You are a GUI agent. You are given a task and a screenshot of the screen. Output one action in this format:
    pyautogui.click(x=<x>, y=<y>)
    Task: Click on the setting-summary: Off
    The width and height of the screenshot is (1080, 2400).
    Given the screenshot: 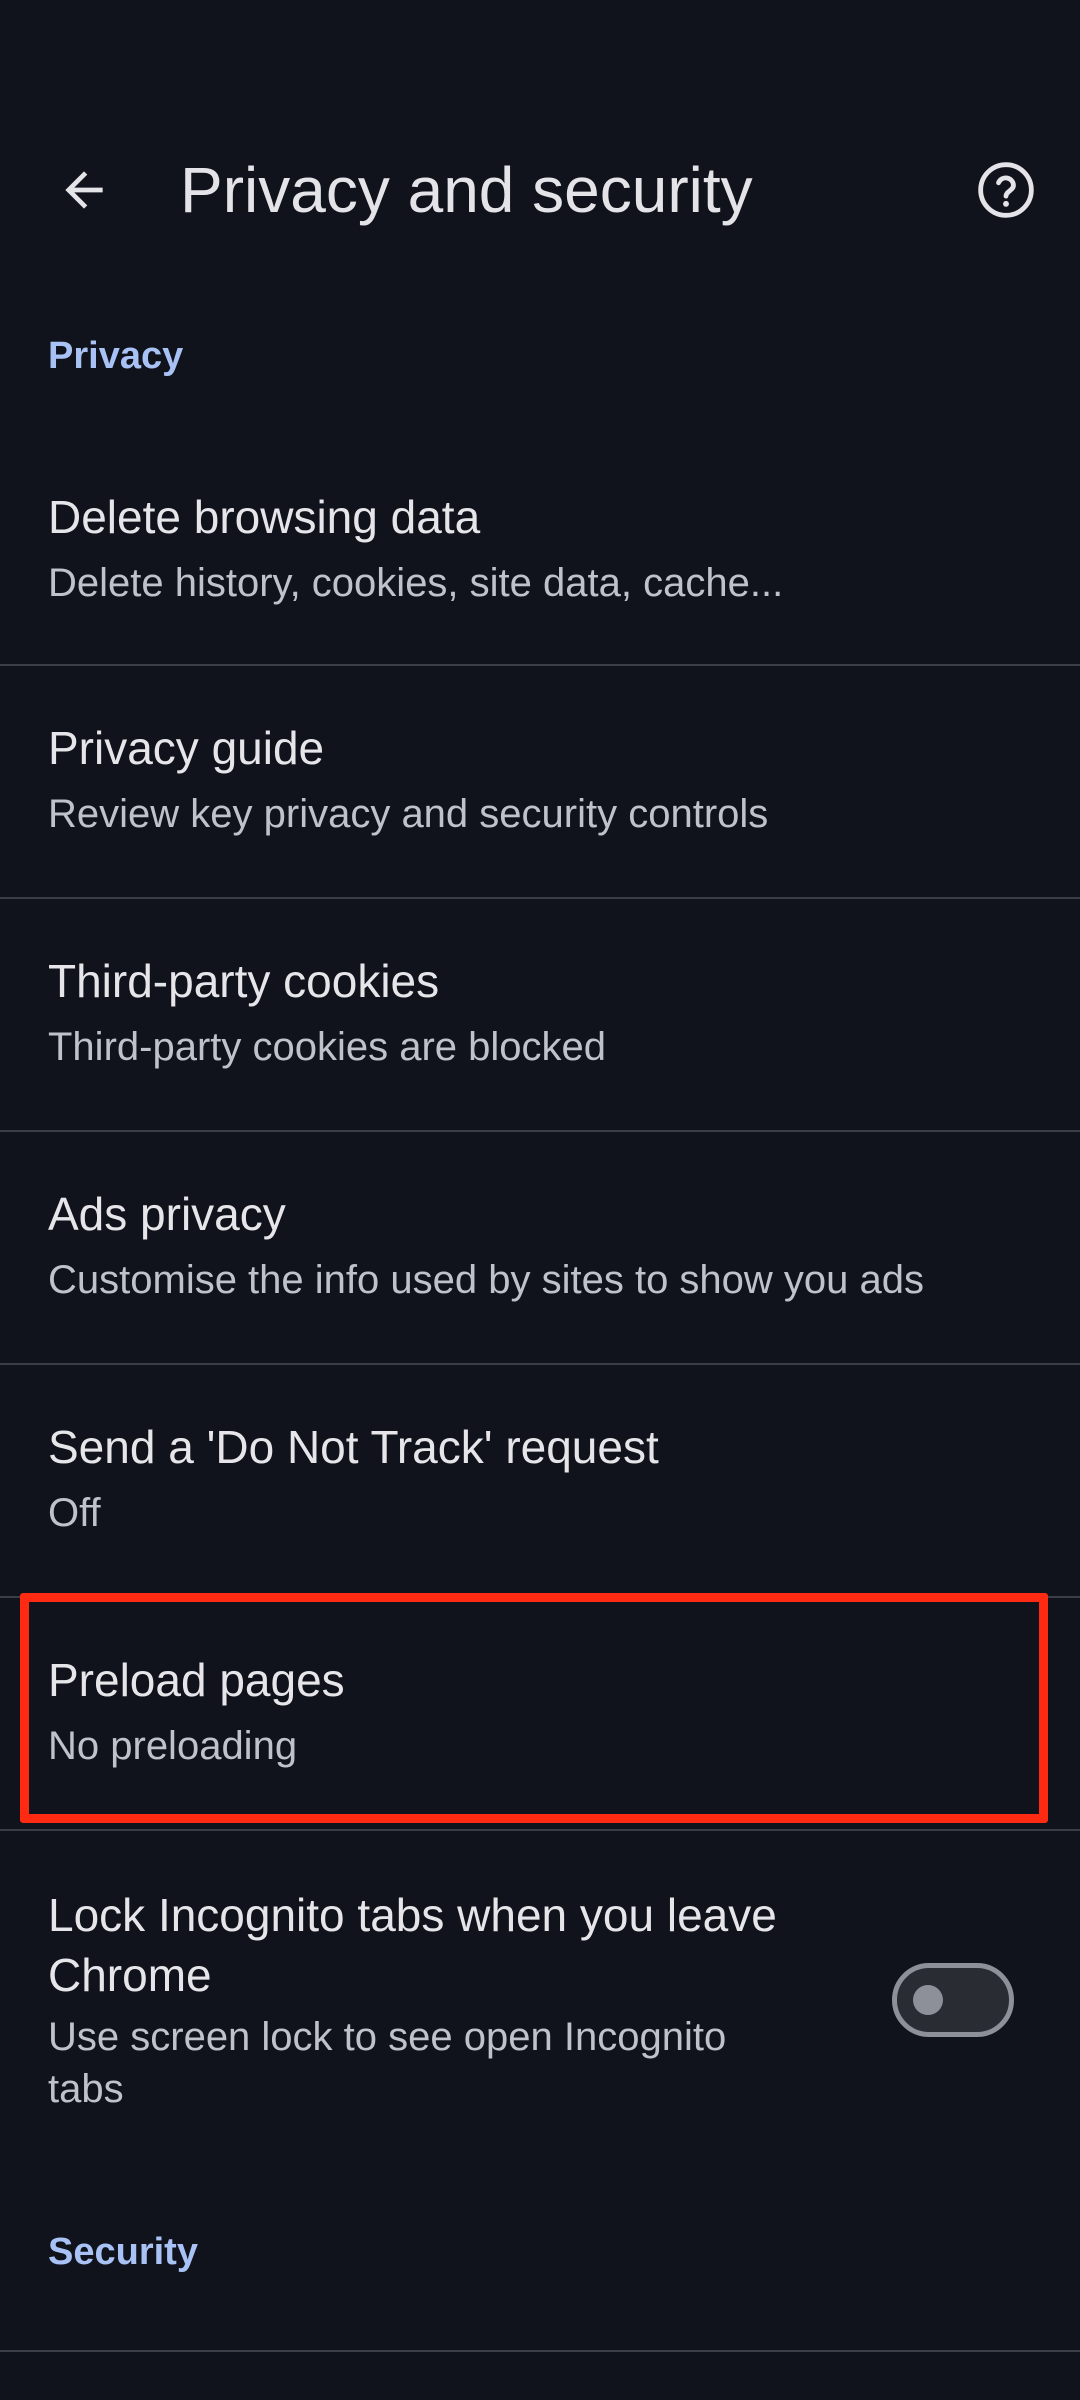 What is the action you would take?
    pyautogui.click(x=74, y=1513)
    